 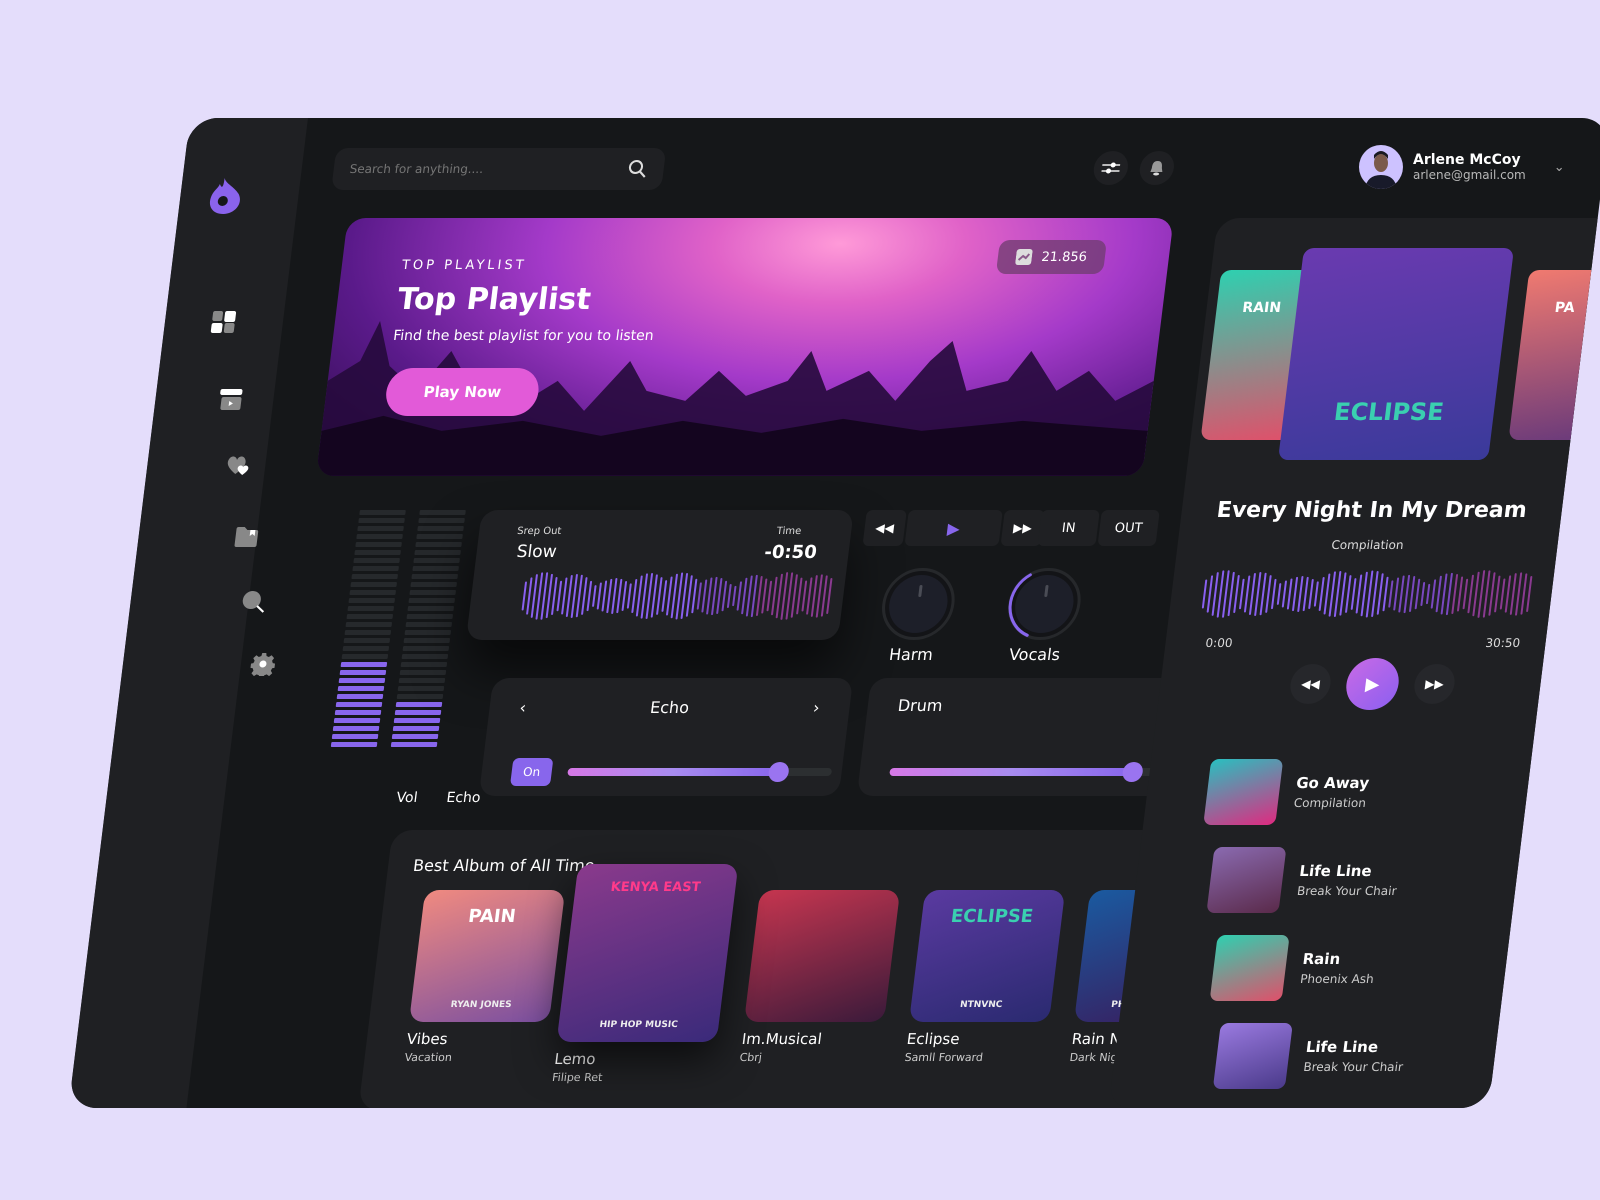 I want to click on album-cover, so click(x=822, y=956).